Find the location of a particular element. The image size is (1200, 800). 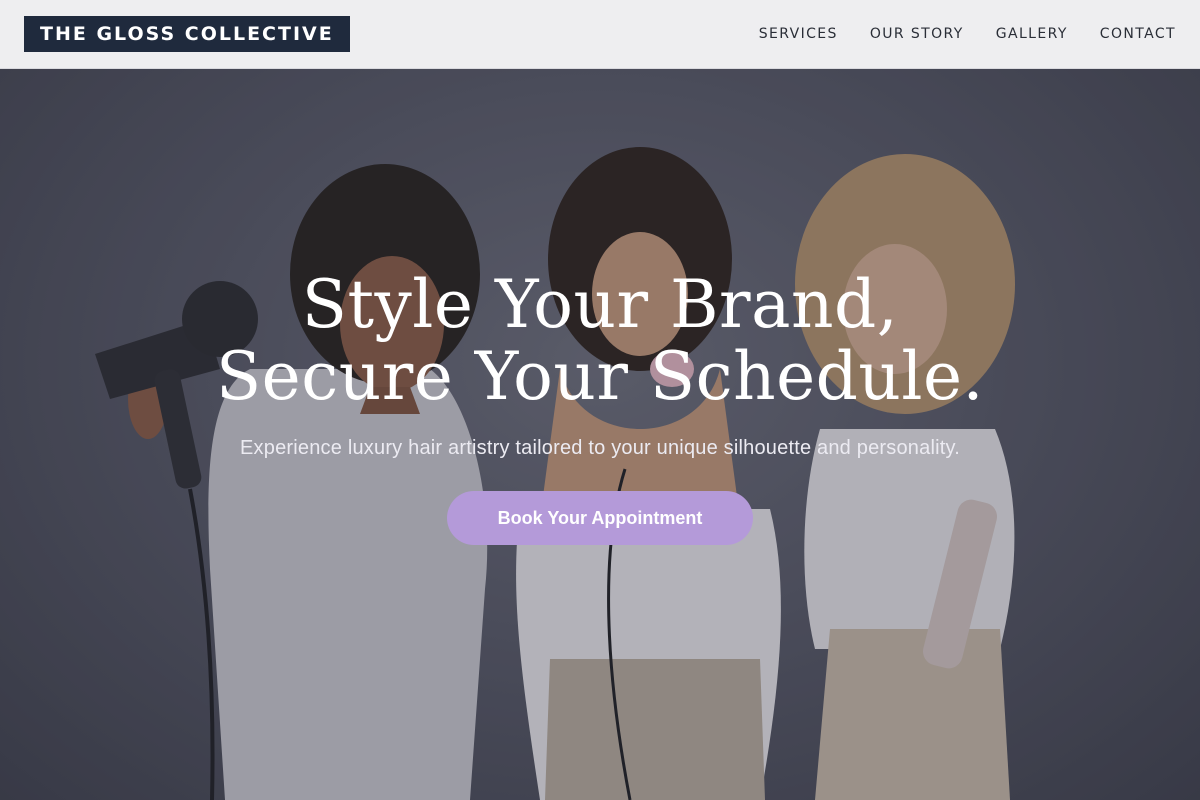

nav-contact-link: CONTACT is located at coordinates (1138, 34).